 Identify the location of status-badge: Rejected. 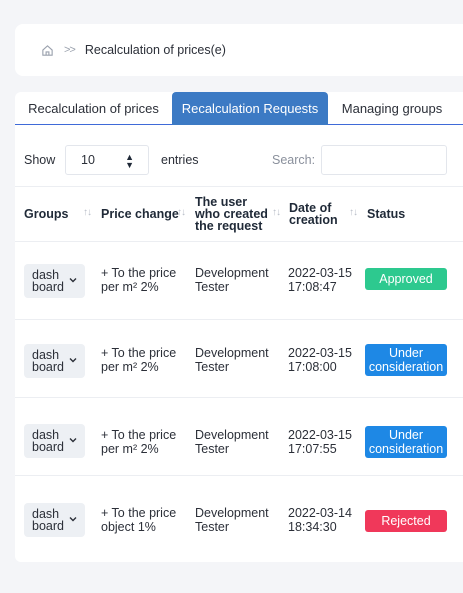
(406, 521).